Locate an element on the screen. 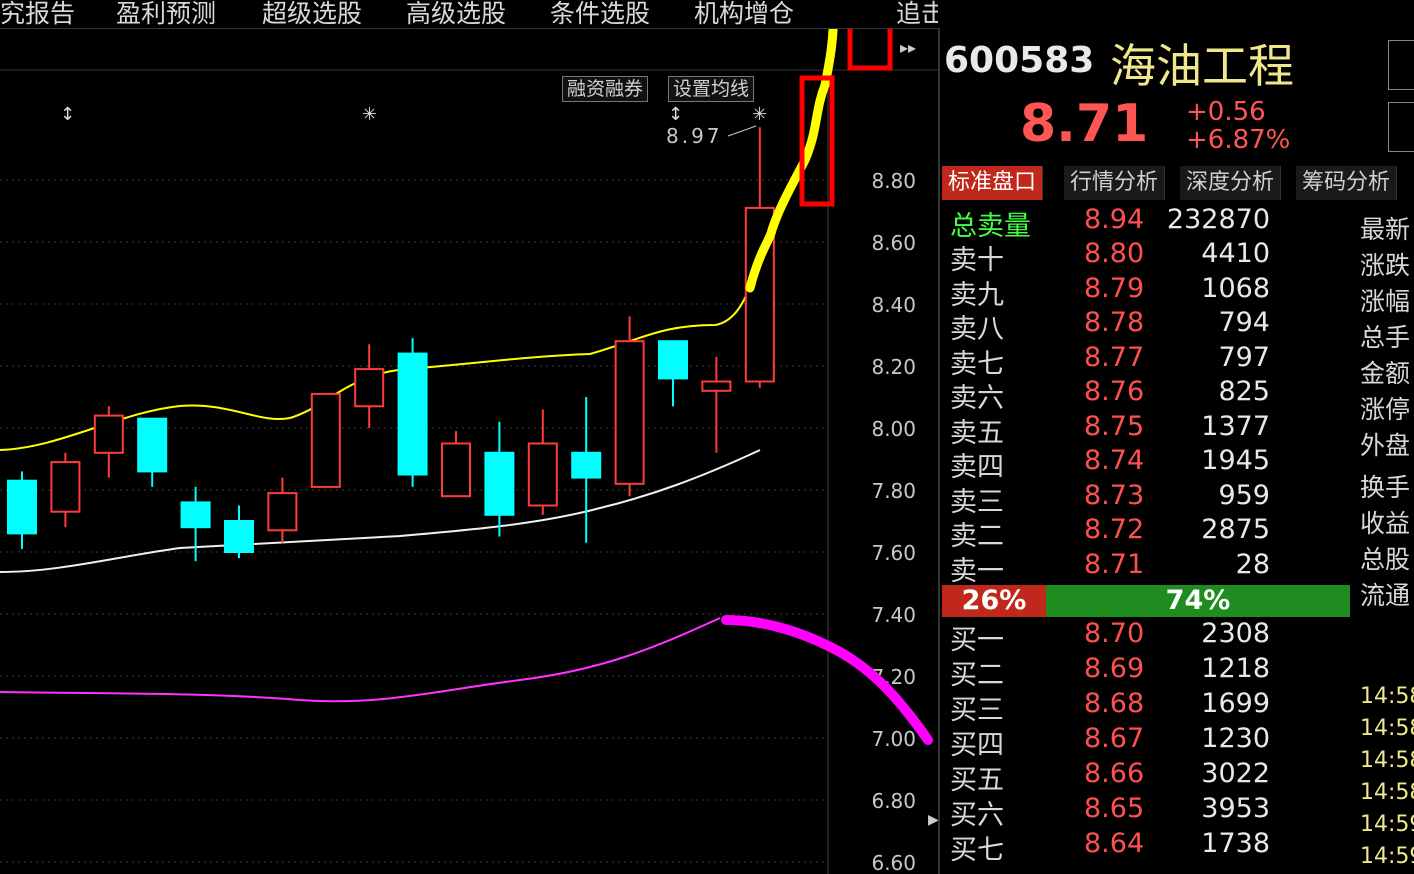 Image resolution: width=1414 pixels, height=874 pixels. book-price: 8.75 is located at coordinates (1114, 426).